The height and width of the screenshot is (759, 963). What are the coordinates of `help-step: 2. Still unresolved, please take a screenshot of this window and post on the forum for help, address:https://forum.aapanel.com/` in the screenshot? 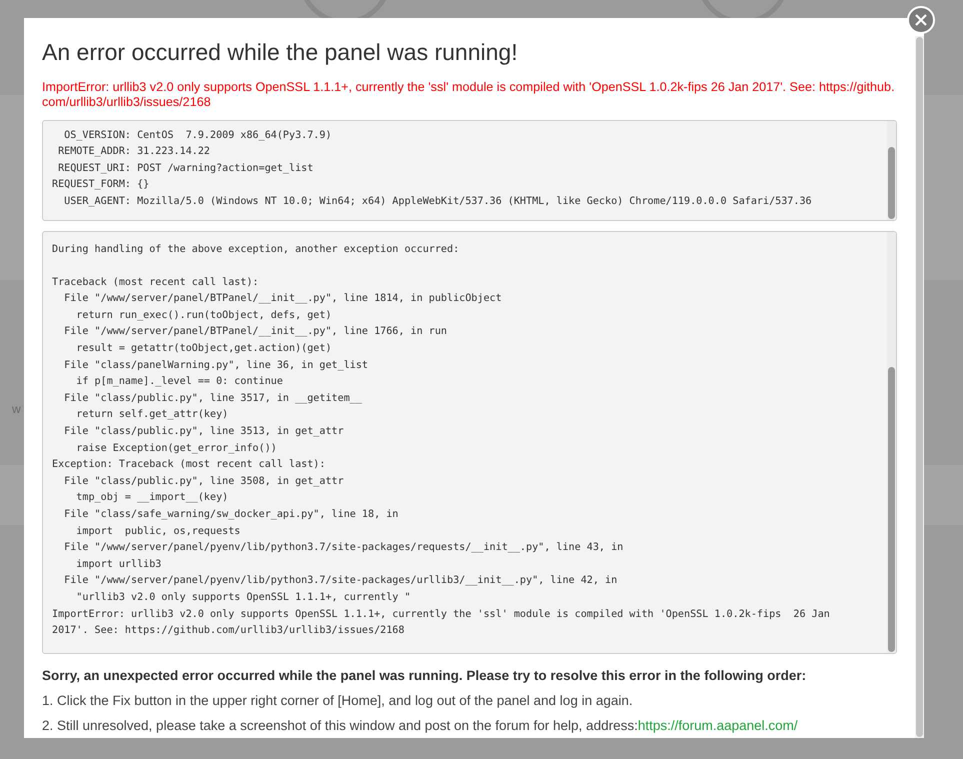 It's located at (469, 726).